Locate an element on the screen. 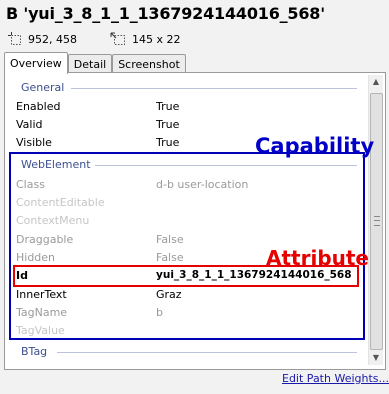  tab-strip: Overview Detail Screenshot is located at coordinates (95, 63).